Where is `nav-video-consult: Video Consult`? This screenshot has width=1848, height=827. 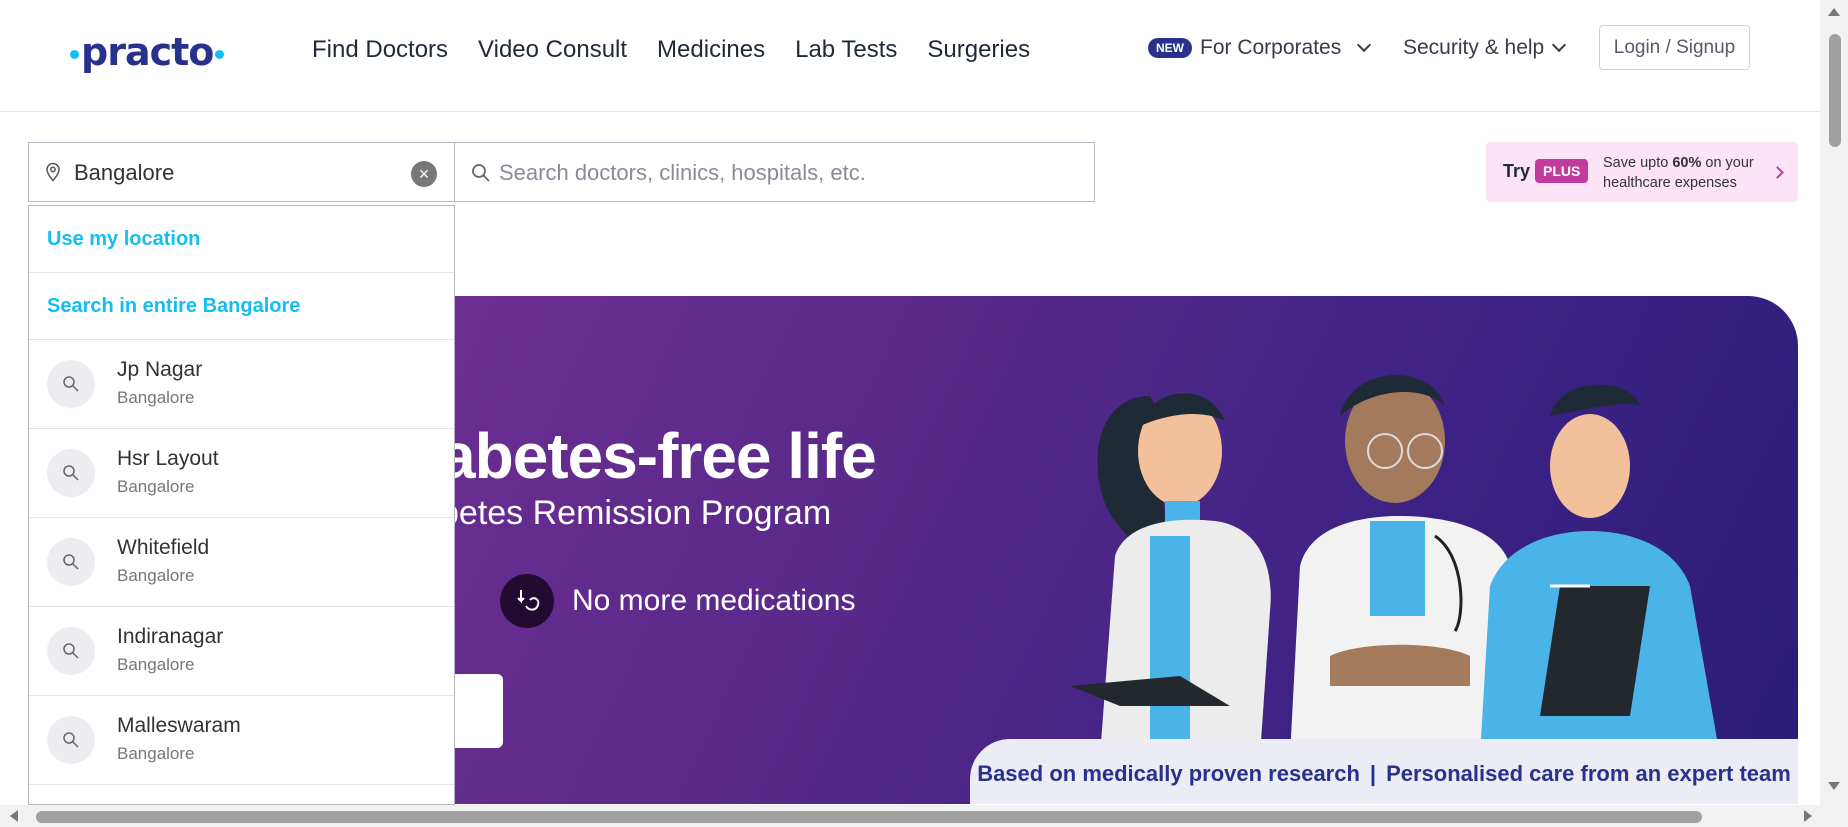 nav-video-consult: Video Consult is located at coordinates (552, 50).